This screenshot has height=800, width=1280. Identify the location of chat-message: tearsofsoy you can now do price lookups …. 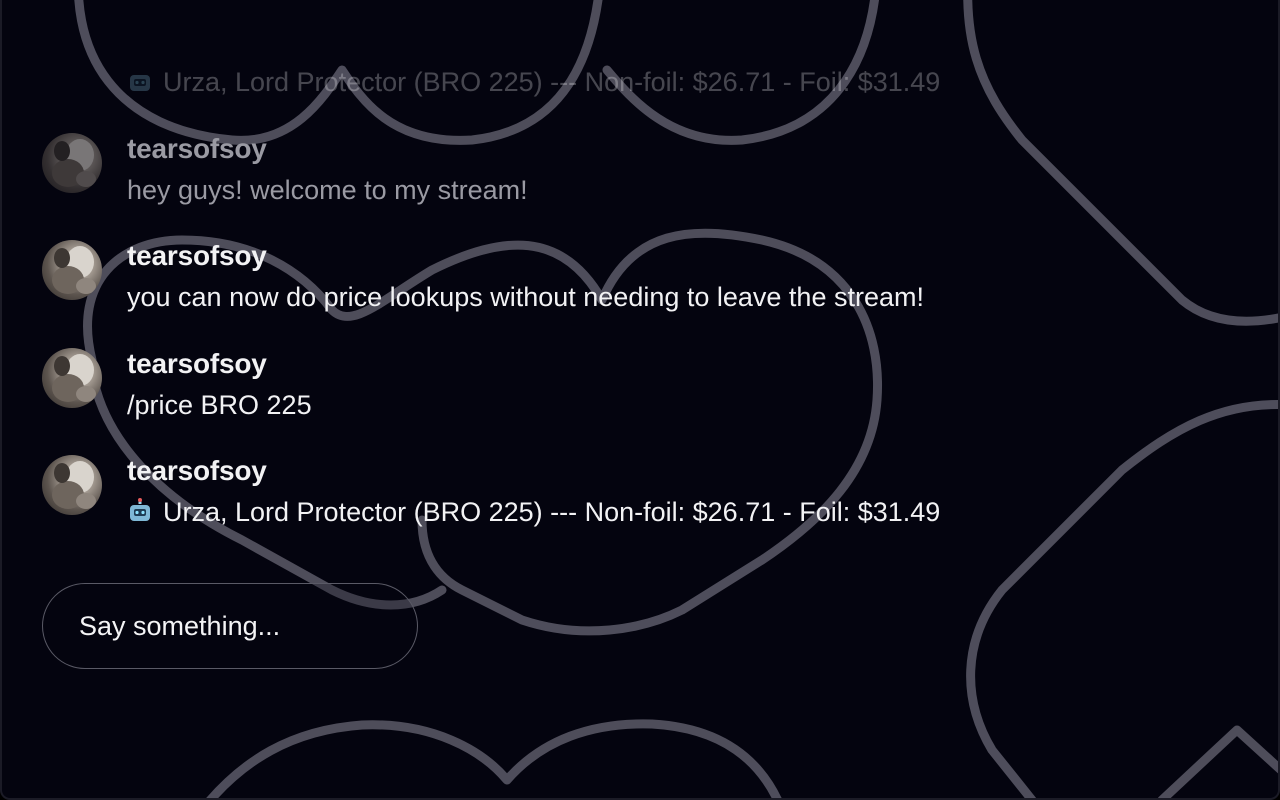
(592, 285).